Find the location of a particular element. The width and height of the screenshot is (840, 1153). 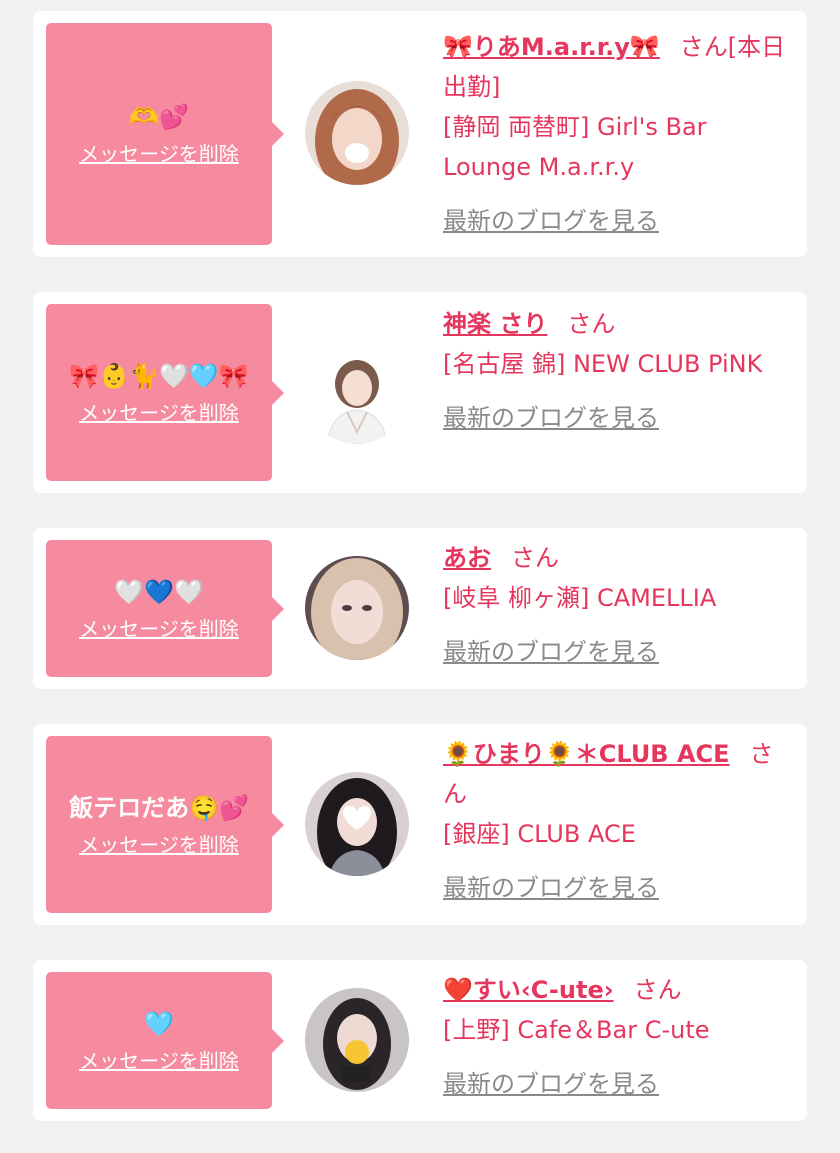

message-text: 🫶💕 is located at coordinates (159, 117).